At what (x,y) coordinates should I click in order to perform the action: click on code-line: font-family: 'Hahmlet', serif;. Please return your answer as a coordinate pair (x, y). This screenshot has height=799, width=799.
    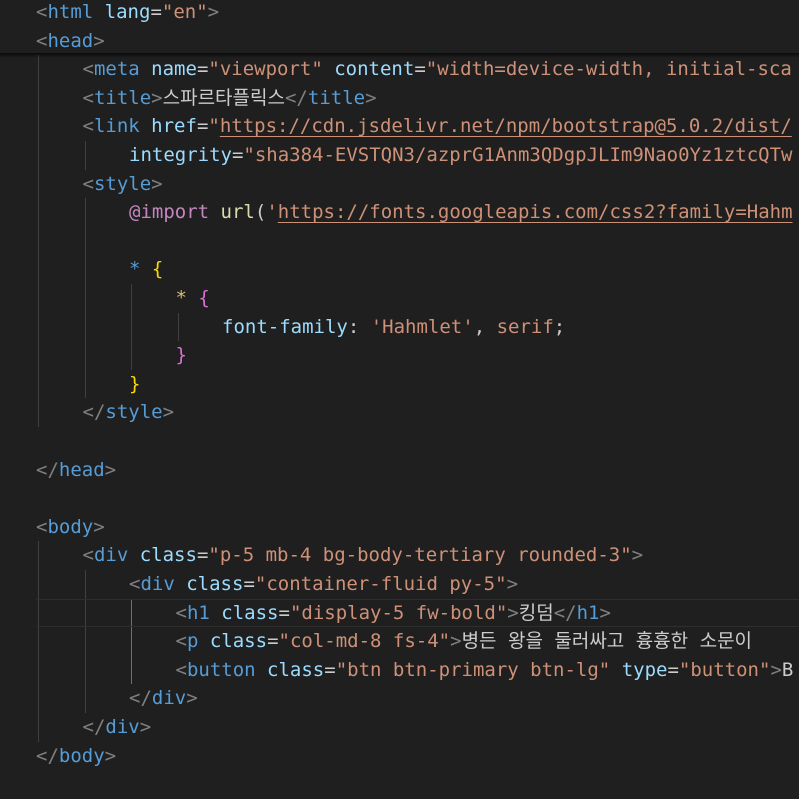
    Looking at the image, I should click on (393, 327).